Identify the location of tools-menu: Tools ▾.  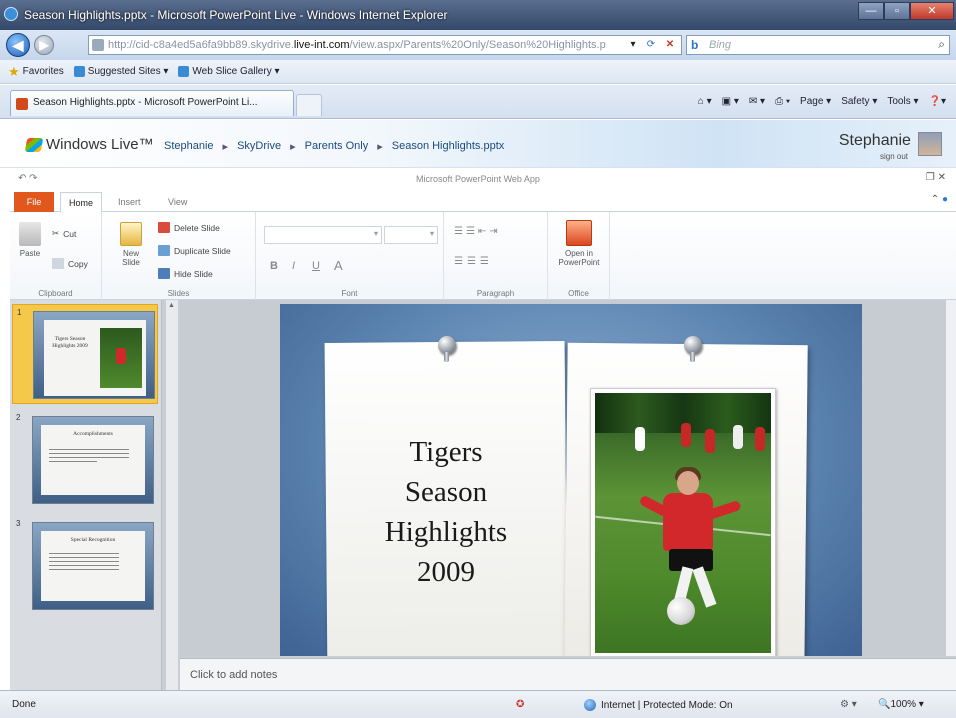
(902, 101).